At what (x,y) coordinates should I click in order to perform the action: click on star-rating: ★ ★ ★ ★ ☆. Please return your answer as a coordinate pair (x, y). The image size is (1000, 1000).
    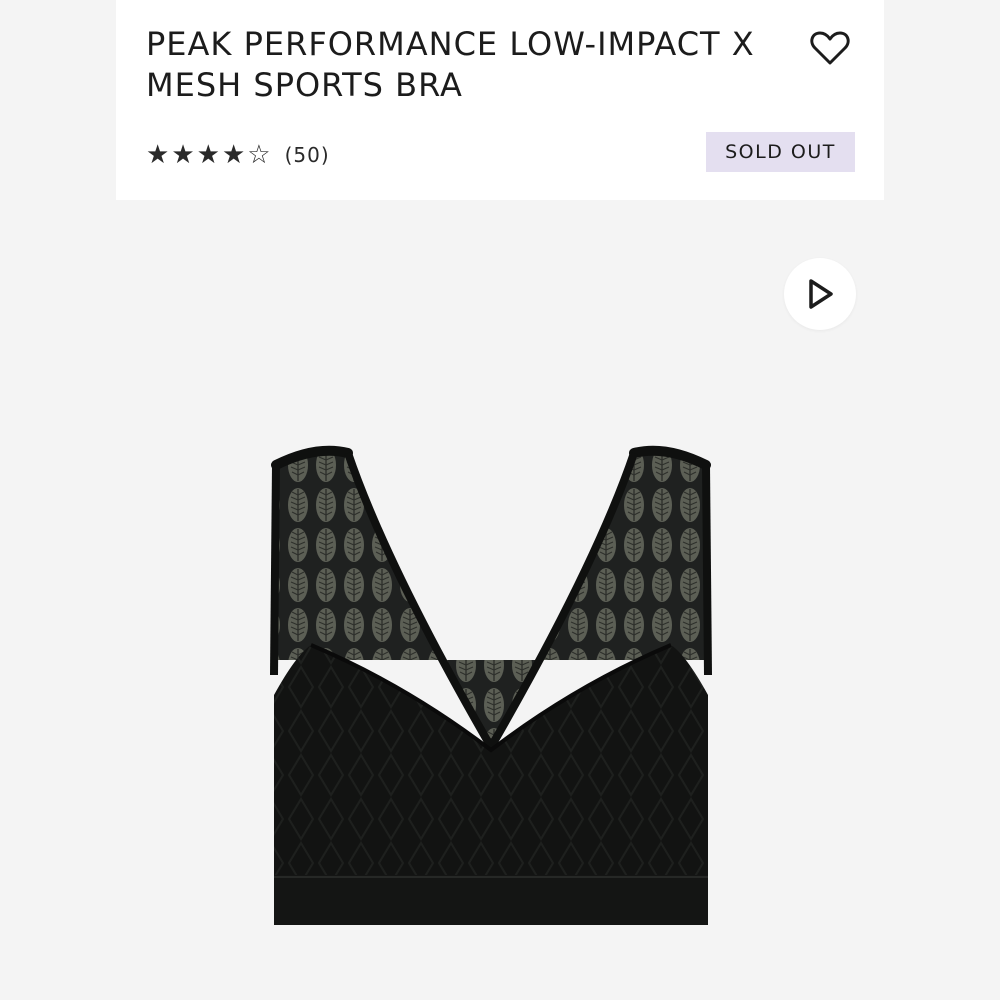
    Looking at the image, I should click on (208, 155).